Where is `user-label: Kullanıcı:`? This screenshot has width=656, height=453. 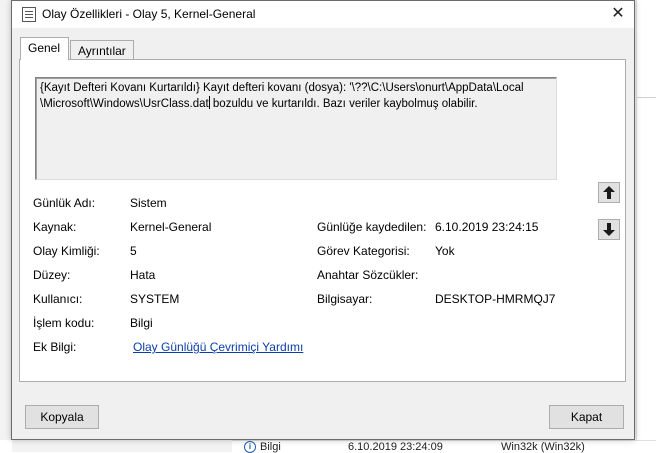 user-label: Kullanıcı: is located at coordinates (58, 299).